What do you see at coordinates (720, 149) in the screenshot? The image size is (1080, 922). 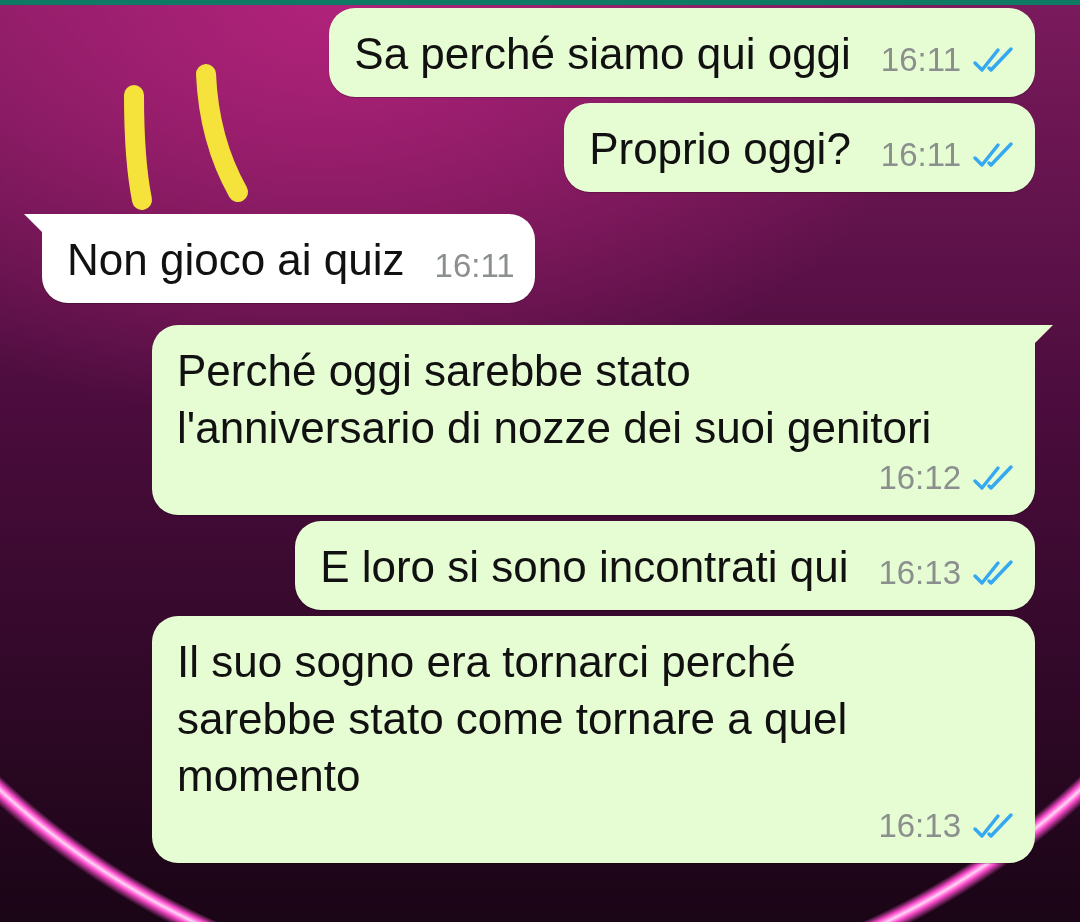 I see `message-text: Proprio oggi?` at bounding box center [720, 149].